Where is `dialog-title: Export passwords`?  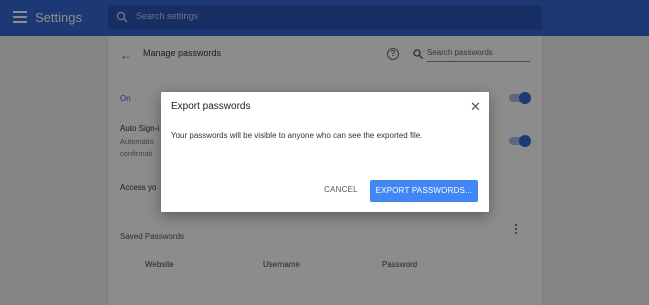 dialog-title: Export passwords is located at coordinates (211, 106).